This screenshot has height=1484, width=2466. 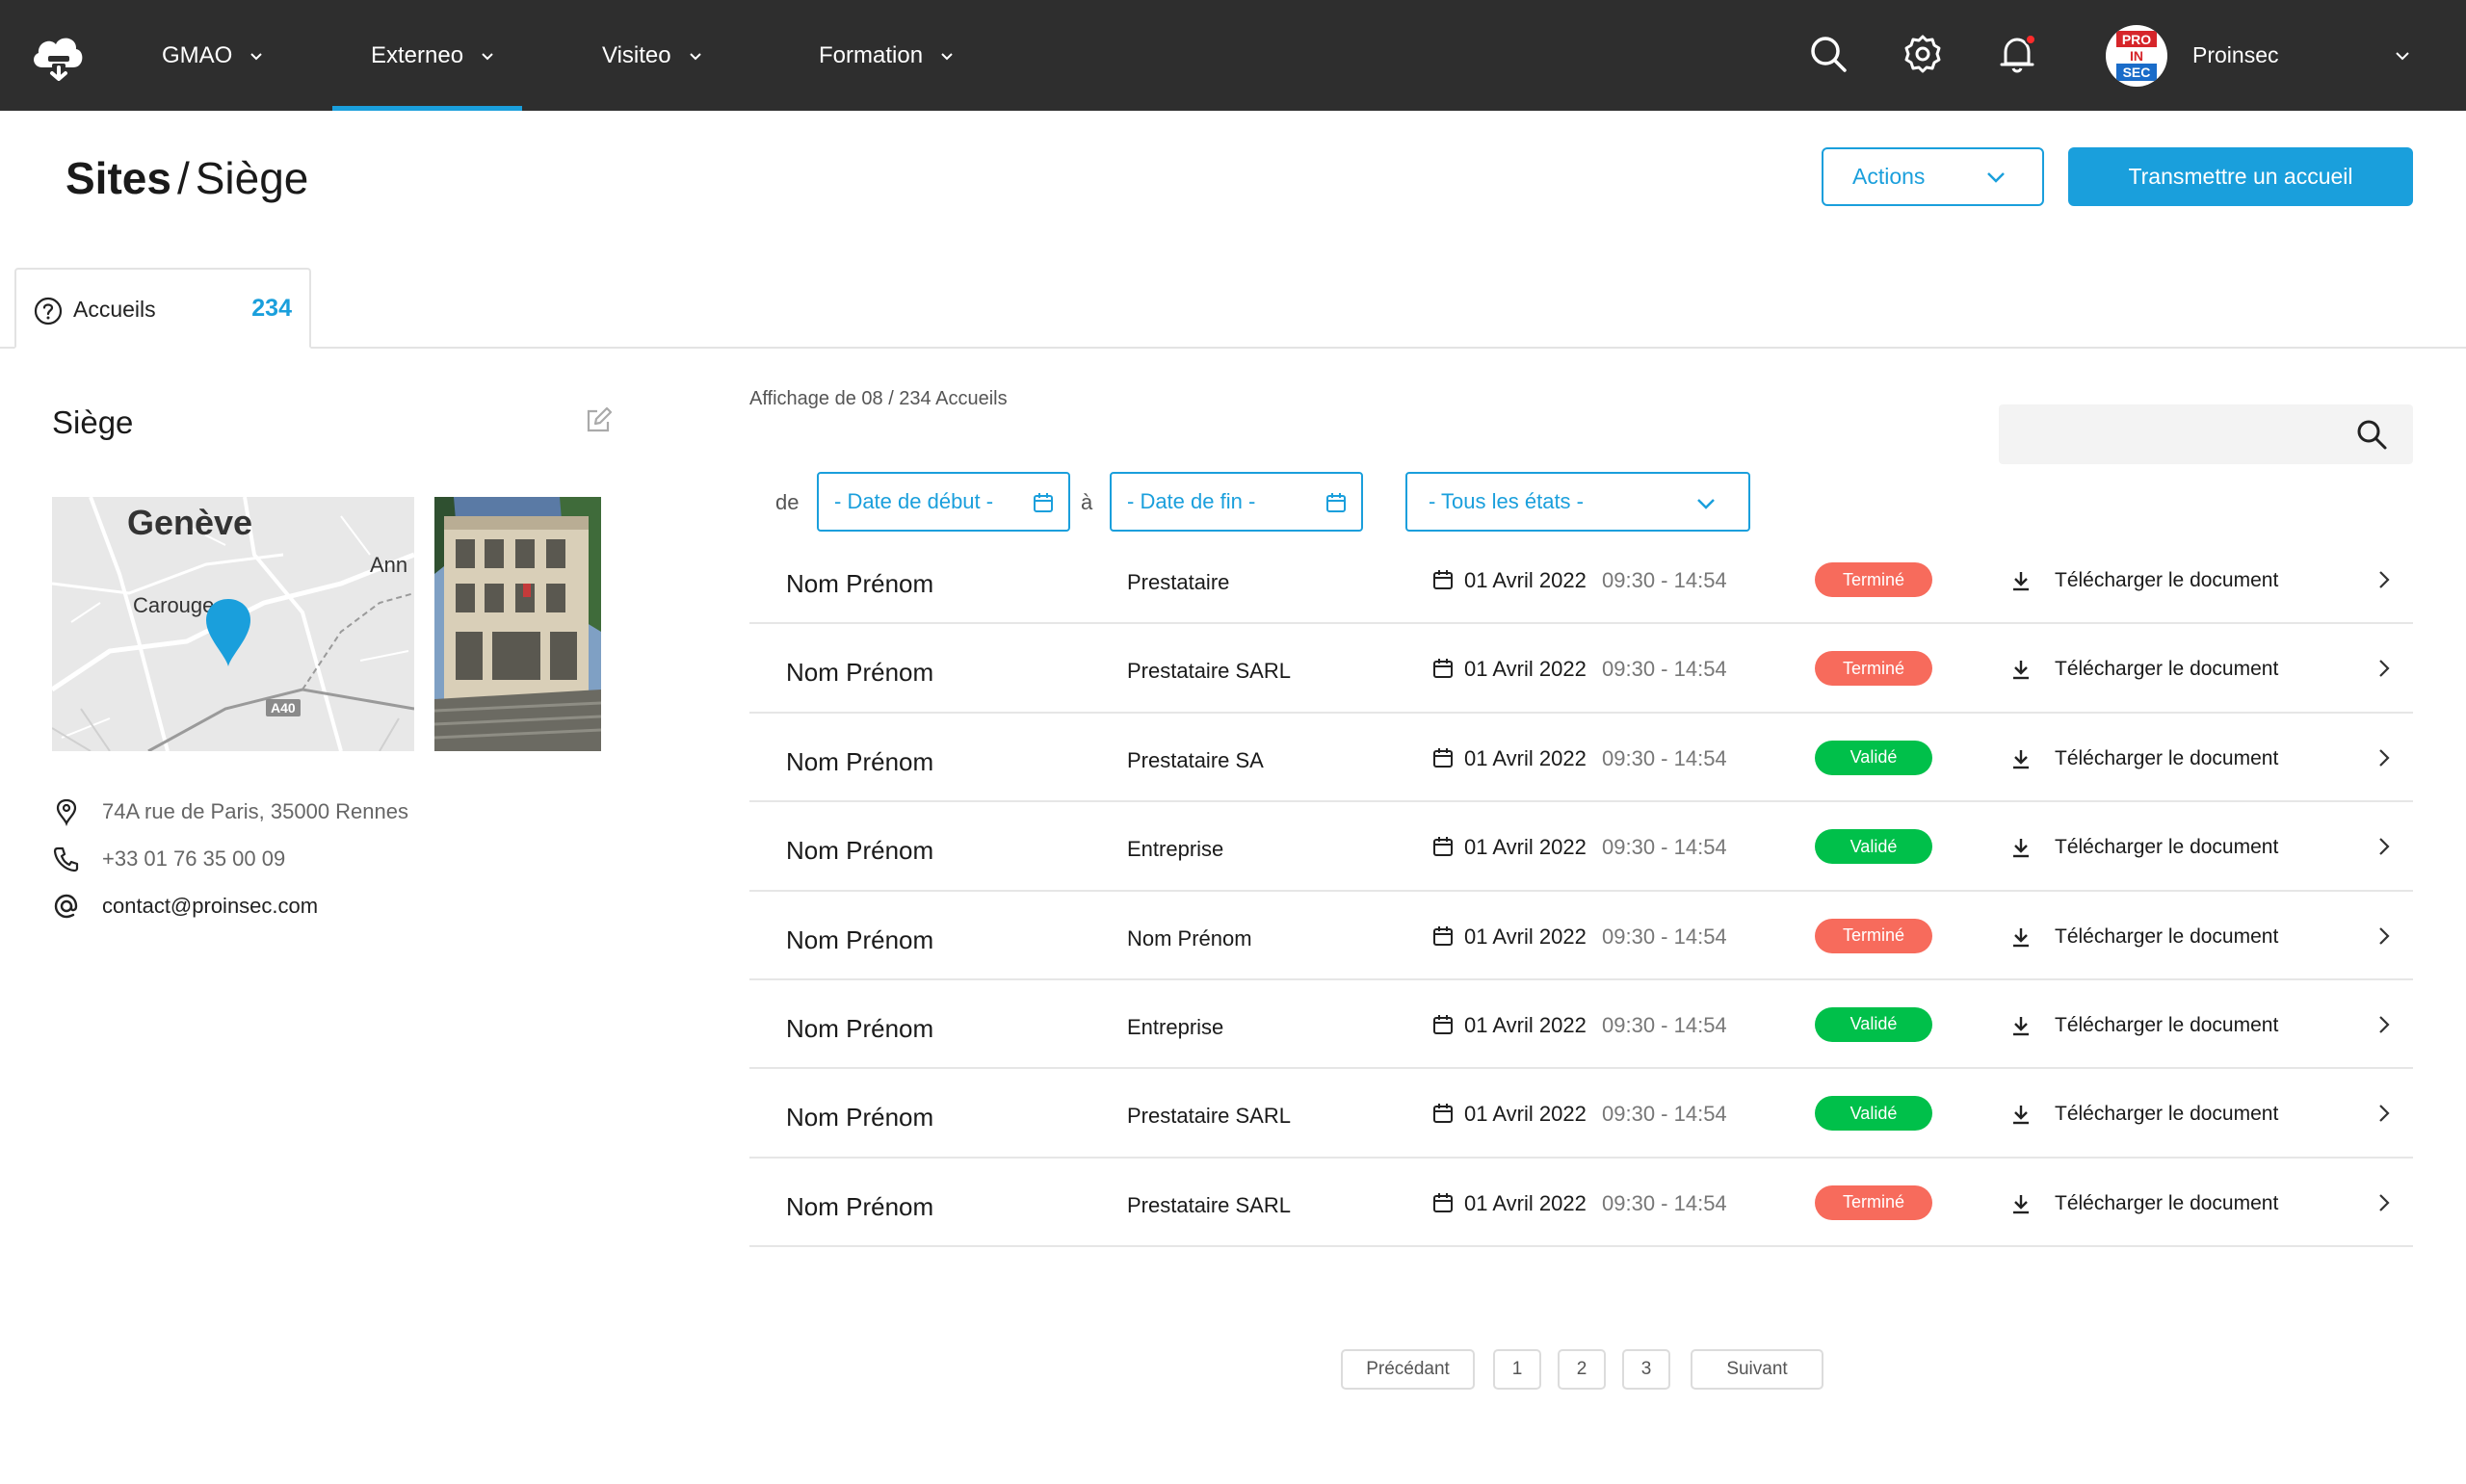 What do you see at coordinates (1757, 1369) in the screenshot?
I see `pagination-next-button: Suivant` at bounding box center [1757, 1369].